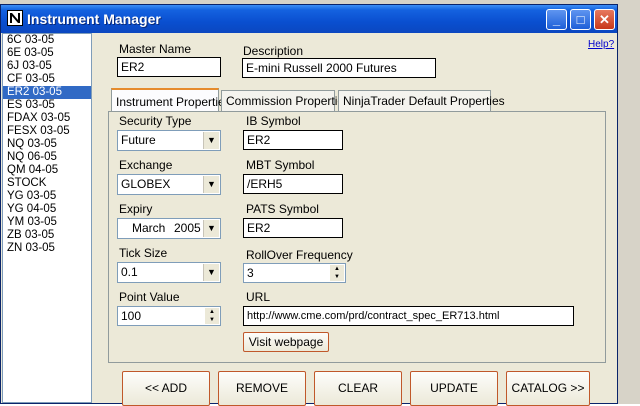 The image size is (640, 406). Describe the element at coordinates (47, 170) in the screenshot. I see `list-item: QM 04-05` at that location.